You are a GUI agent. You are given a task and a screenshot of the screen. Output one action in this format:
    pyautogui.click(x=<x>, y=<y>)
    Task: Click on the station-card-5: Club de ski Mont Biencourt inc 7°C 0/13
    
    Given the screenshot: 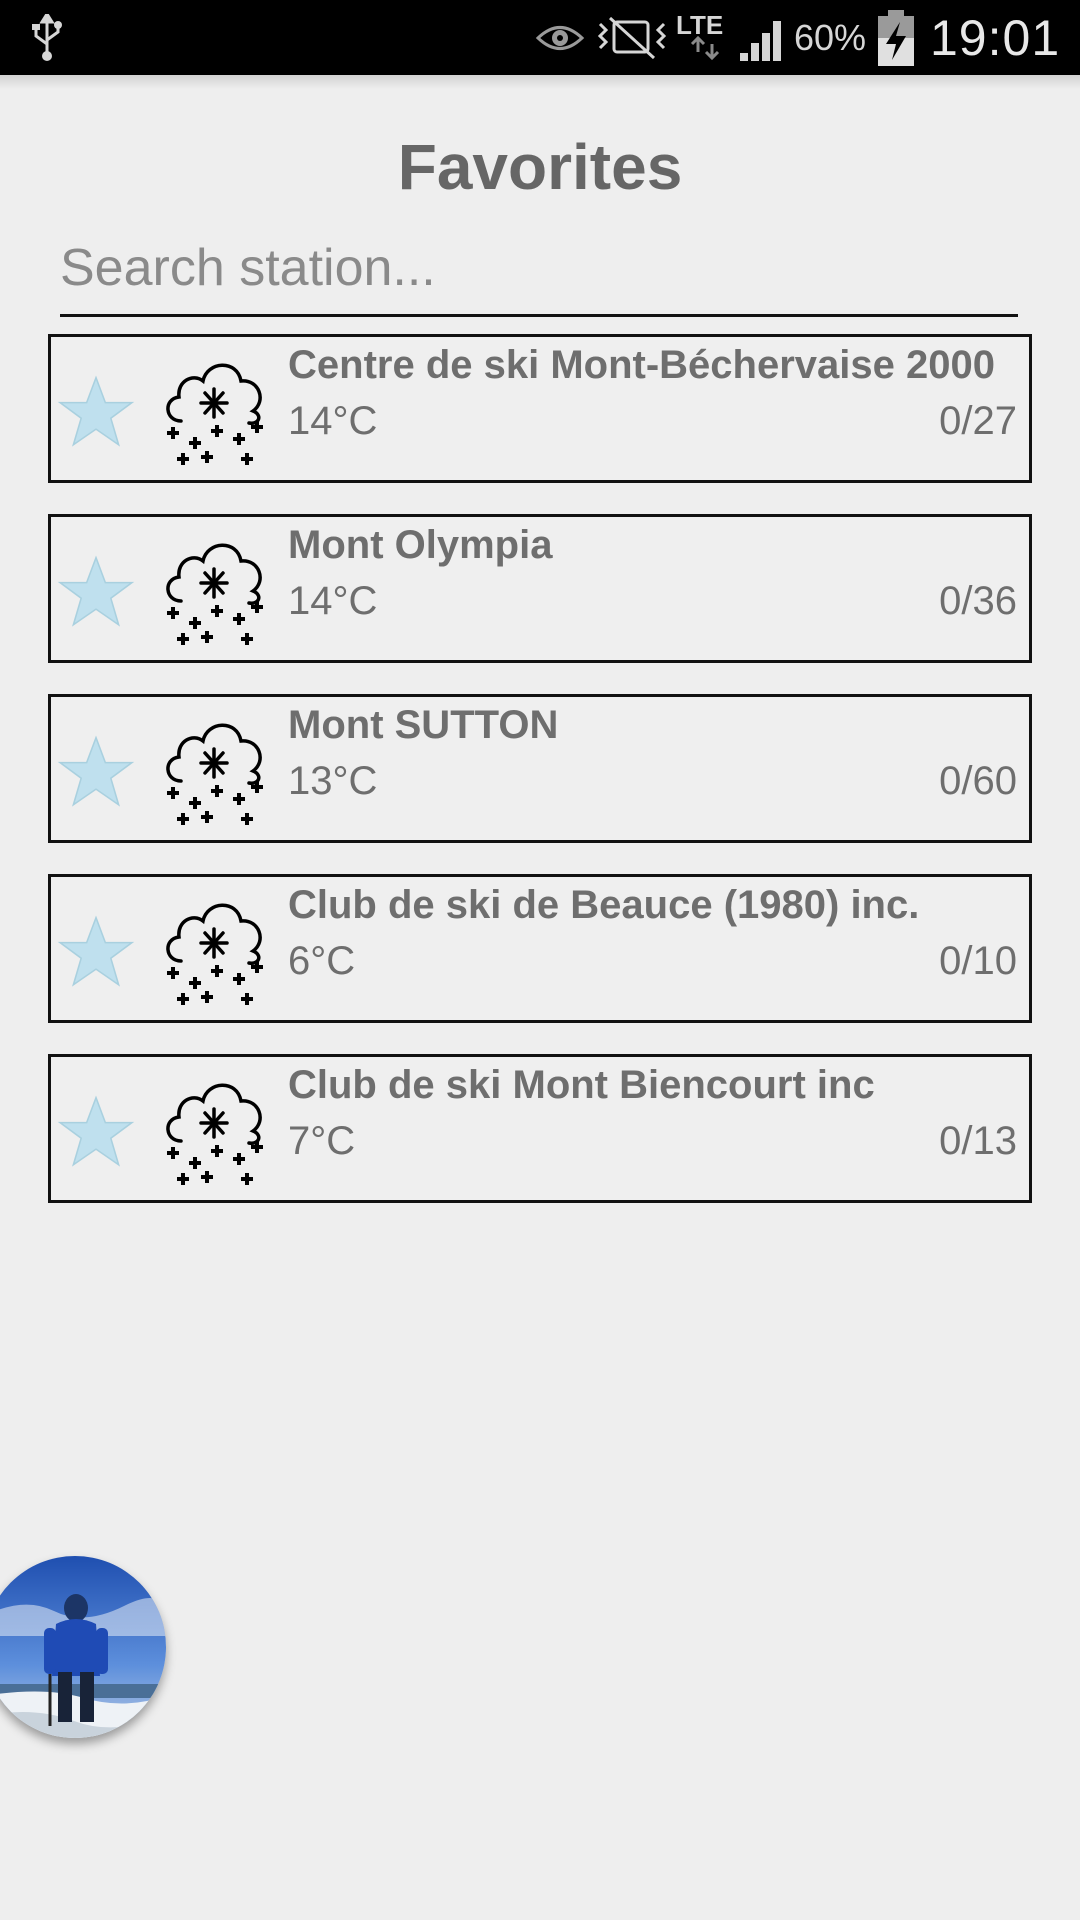 What is the action you would take?
    pyautogui.click(x=540, y=1128)
    